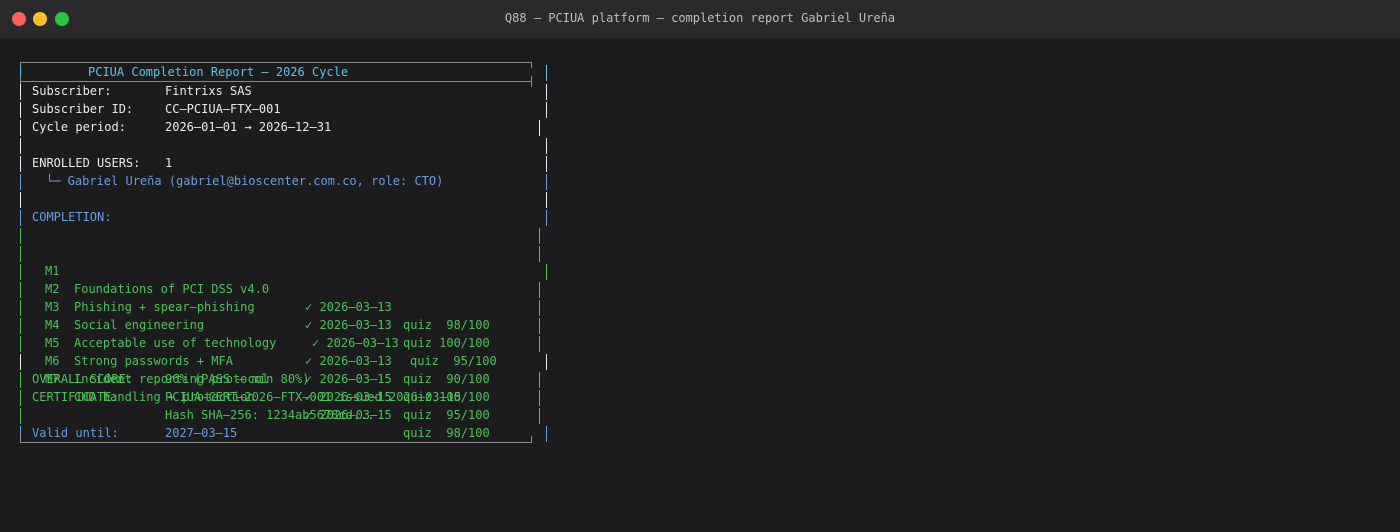 The image size is (1400, 532). I want to click on subscriber-label: Subscriber:, so click(72, 91).